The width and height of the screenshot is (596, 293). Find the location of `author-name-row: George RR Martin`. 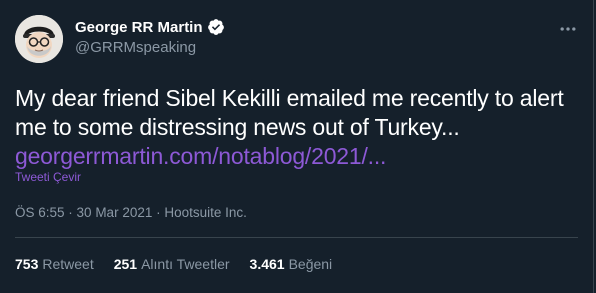

author-name-row: George RR Martin is located at coordinates (150, 27).